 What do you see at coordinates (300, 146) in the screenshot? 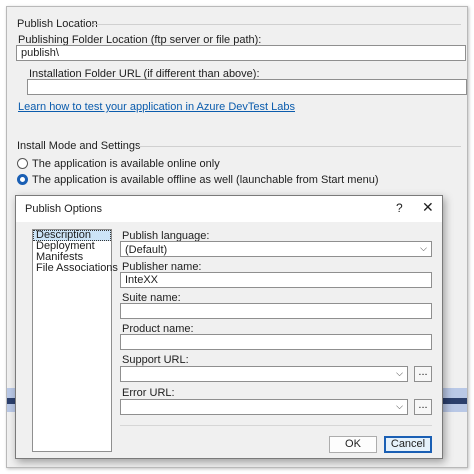
I see `install-mode-divider` at bounding box center [300, 146].